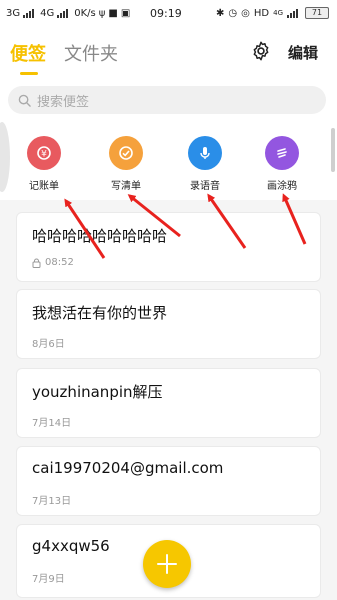 The image size is (337, 600). I want to click on active-tab-indicator, so click(29, 73).